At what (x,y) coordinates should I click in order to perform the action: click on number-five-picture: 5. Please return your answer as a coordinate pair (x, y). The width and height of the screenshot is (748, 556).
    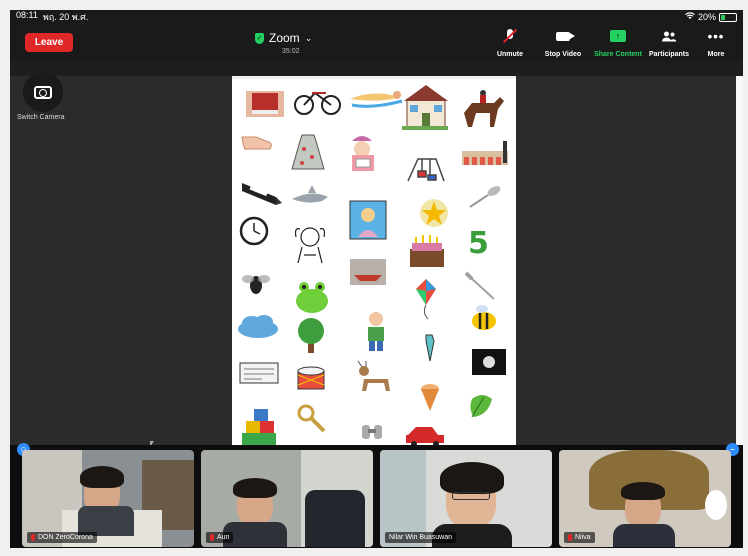
    Looking at the image, I should click on (478, 243).